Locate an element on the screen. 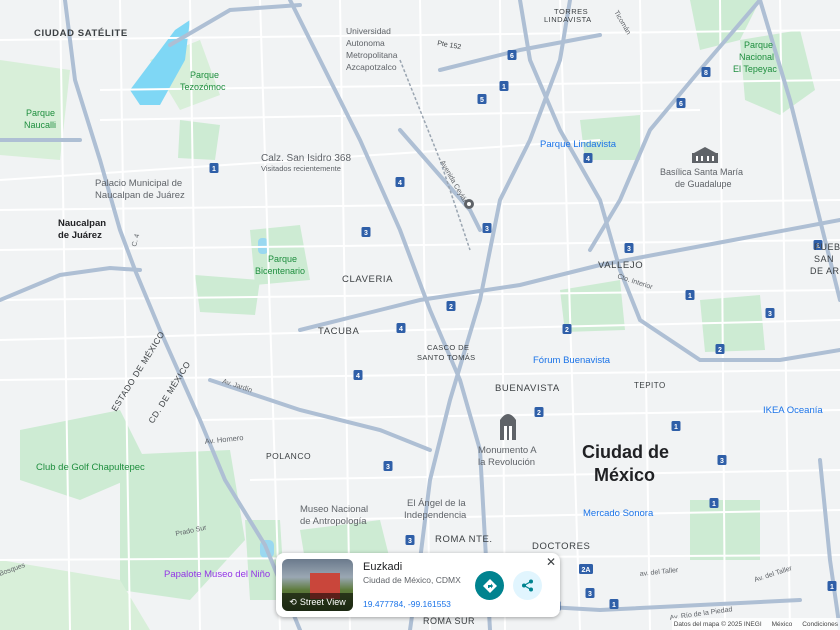 This screenshot has width=840, height=630. label-palacio-1: Palacio Municipal de is located at coordinates (138, 183).